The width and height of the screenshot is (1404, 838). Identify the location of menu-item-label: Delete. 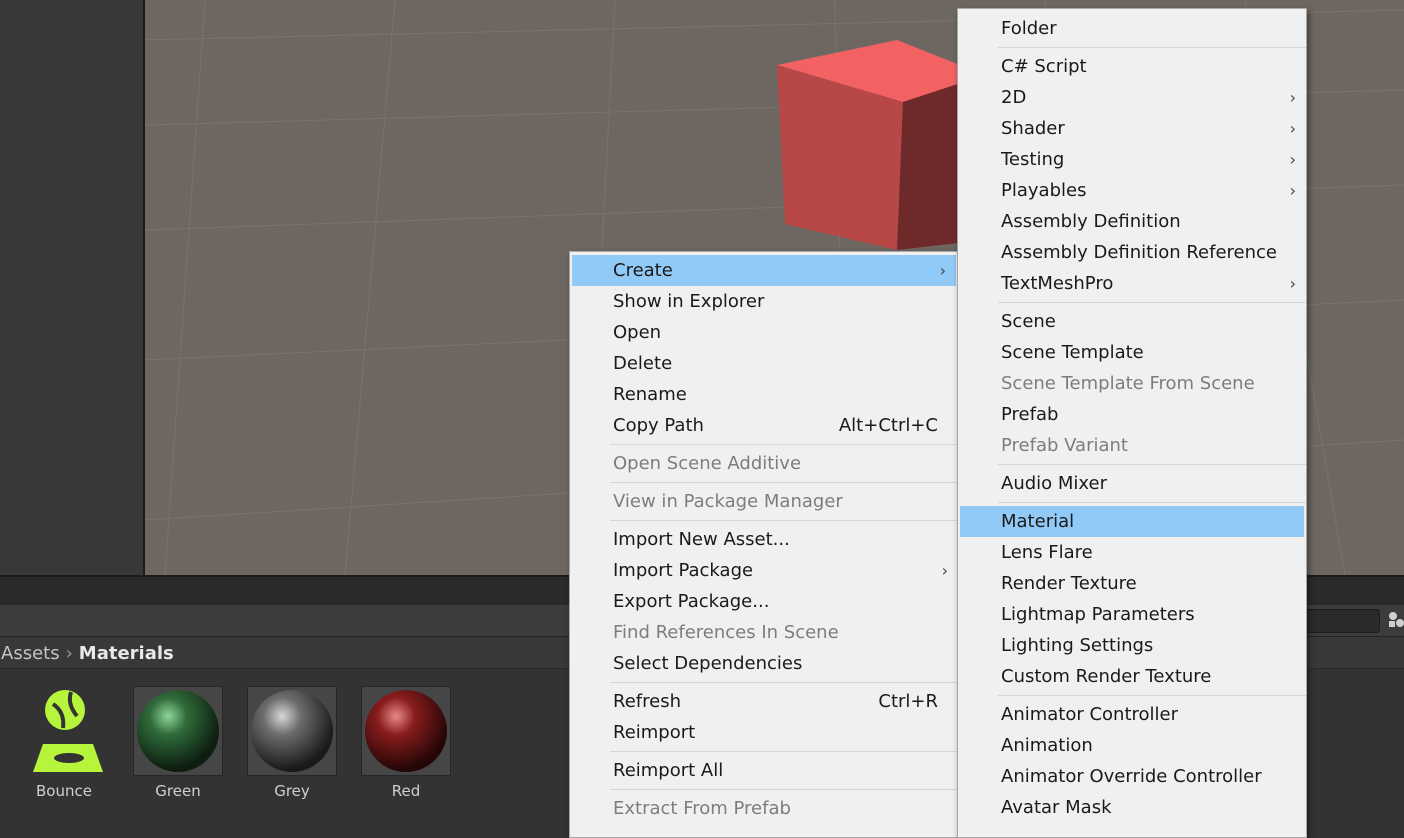
(643, 363).